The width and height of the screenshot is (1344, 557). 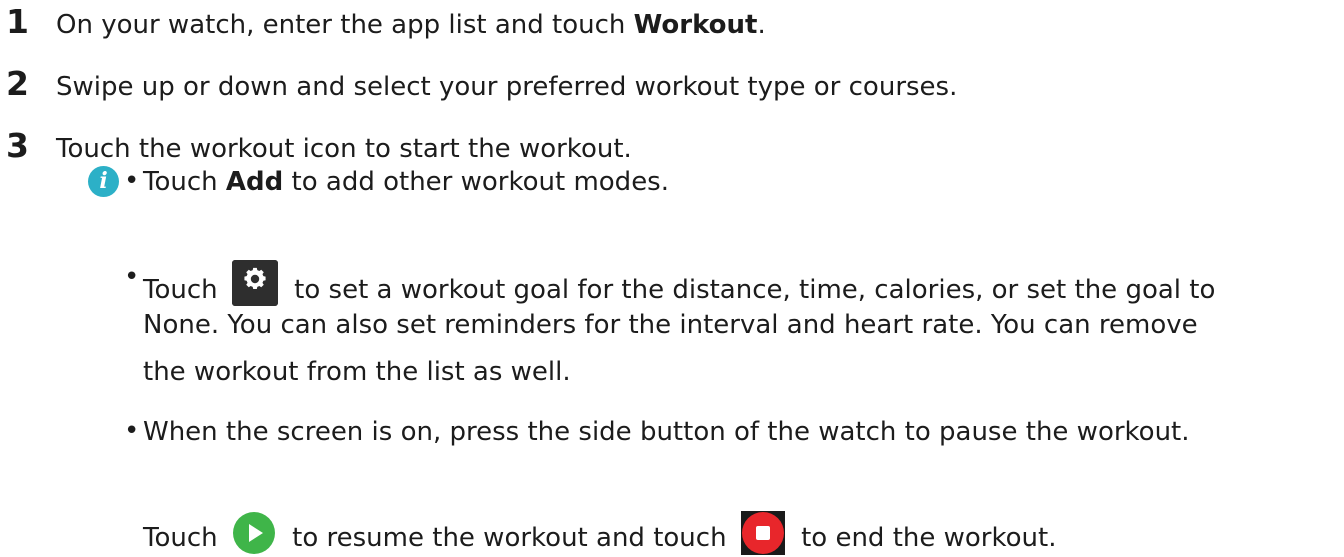 What do you see at coordinates (17, 83) in the screenshot?
I see `step-number: 2` at bounding box center [17, 83].